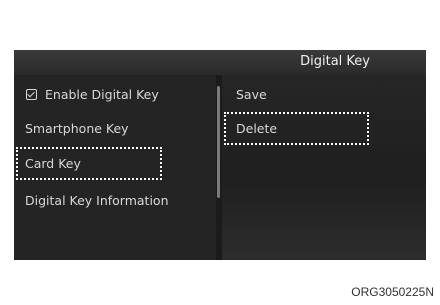  Describe the element at coordinates (102, 94) in the screenshot. I see `menu-item-label: Enable Digital Key` at that location.